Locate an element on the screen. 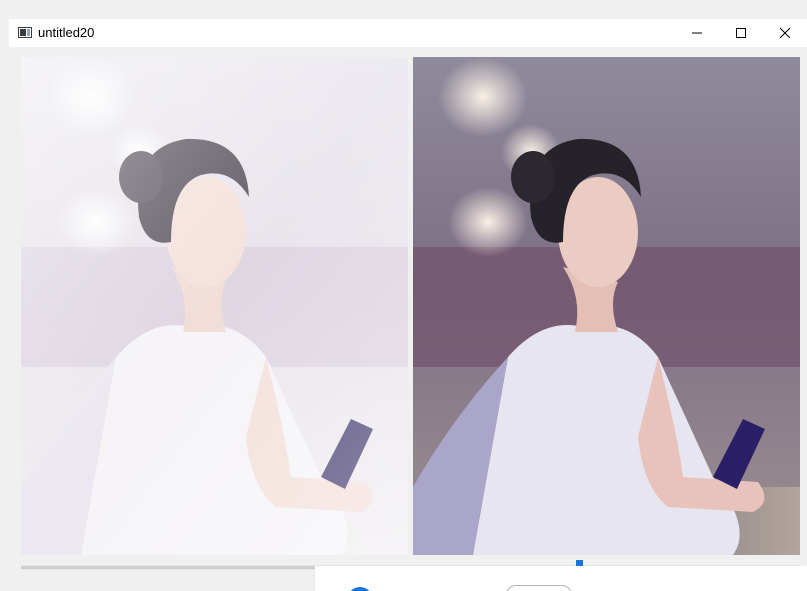  maximize-button is located at coordinates (741, 33).